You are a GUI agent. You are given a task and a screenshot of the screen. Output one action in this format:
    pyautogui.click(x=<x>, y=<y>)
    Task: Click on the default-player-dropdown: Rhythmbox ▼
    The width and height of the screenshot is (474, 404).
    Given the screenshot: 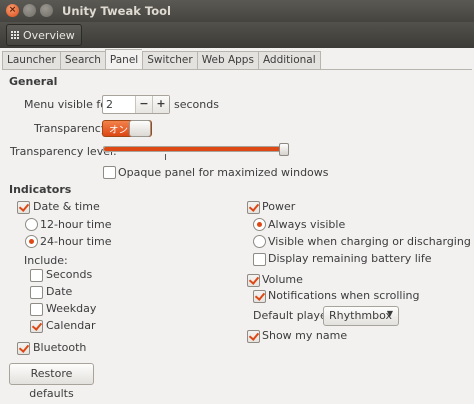 What is the action you would take?
    pyautogui.click(x=361, y=316)
    